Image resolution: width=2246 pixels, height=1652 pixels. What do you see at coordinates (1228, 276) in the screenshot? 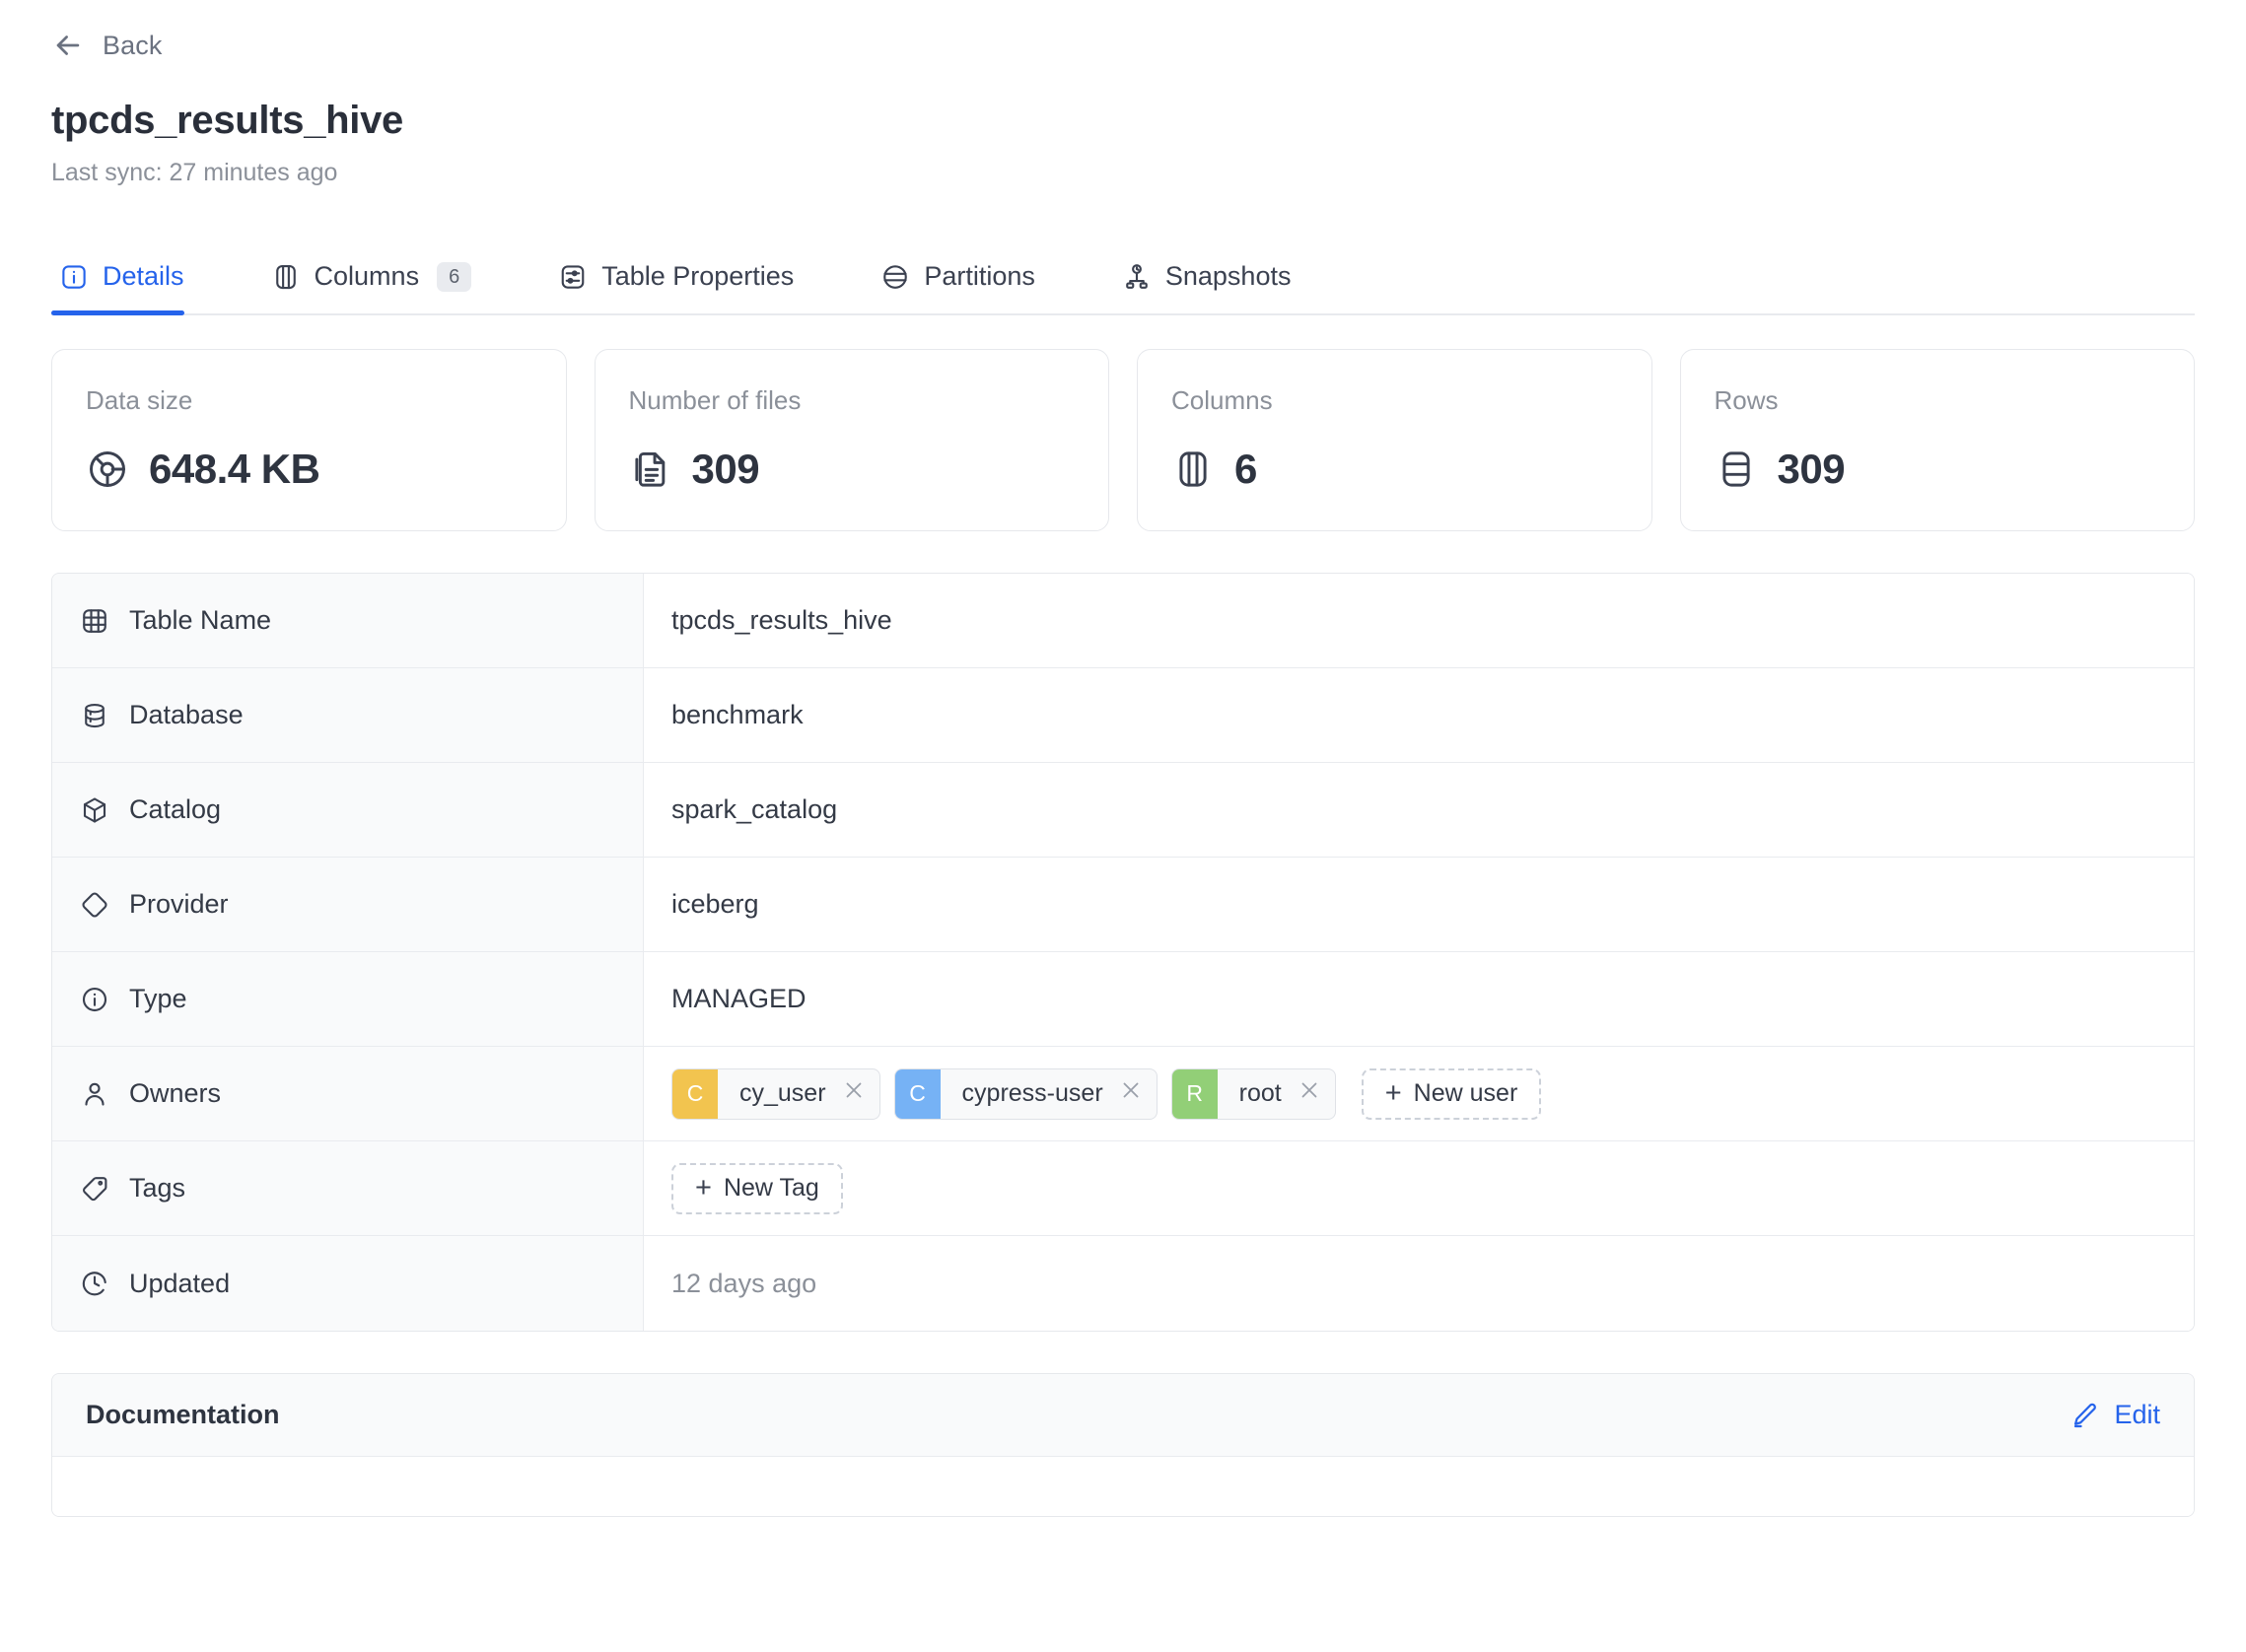
I see `tab-label: Snapshots` at bounding box center [1228, 276].